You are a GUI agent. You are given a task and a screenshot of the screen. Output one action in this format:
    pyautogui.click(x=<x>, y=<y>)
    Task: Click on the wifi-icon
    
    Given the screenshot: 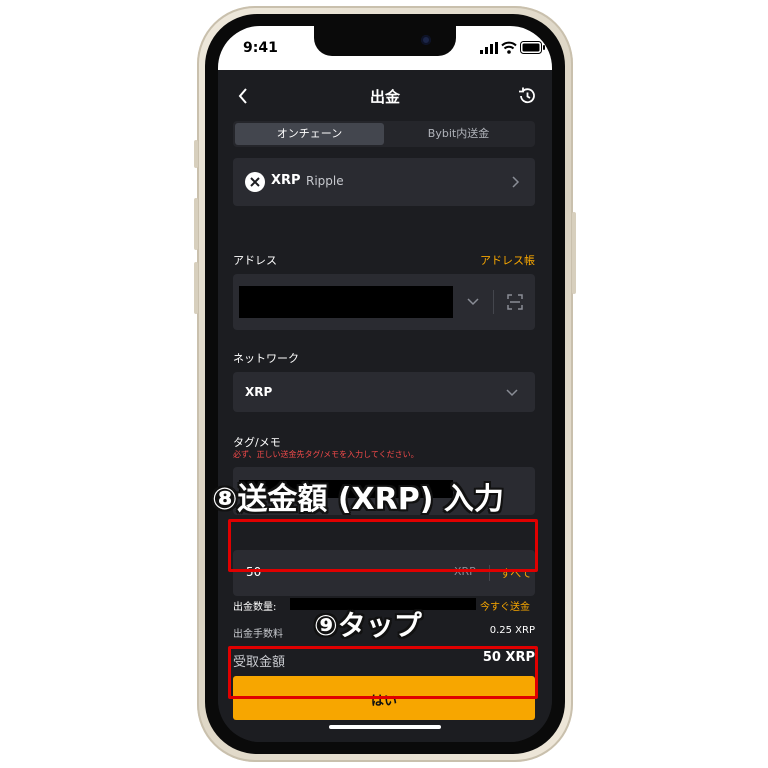 What is the action you would take?
    pyautogui.click(x=509, y=47)
    